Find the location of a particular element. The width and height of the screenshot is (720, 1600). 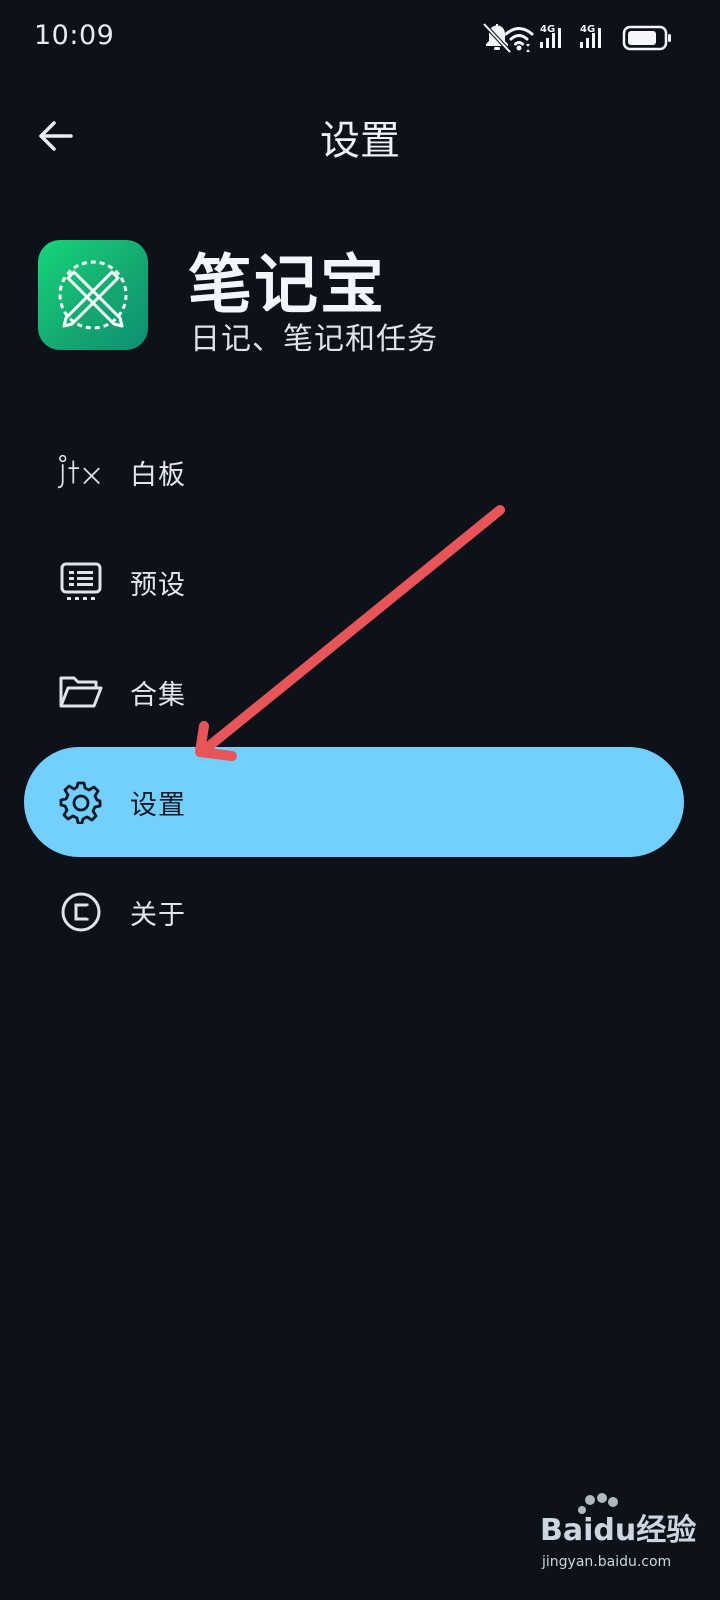

status-time: 10:09 is located at coordinates (74, 35).